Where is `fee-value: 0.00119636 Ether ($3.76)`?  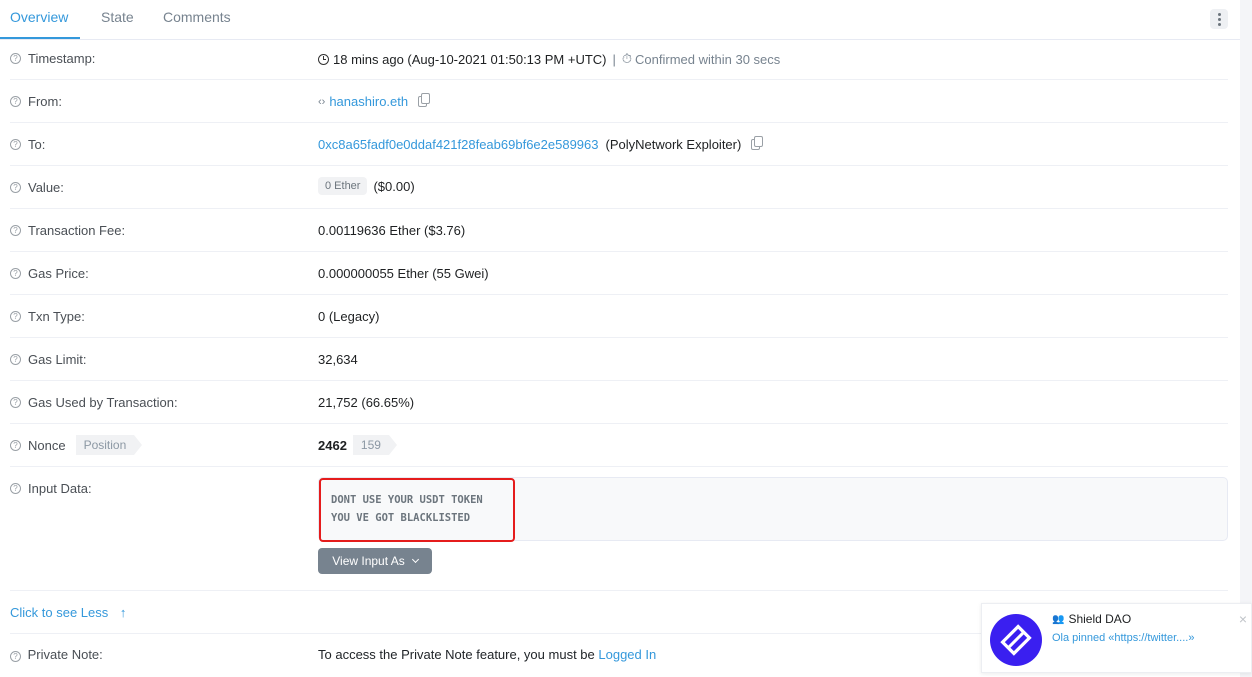
fee-value: 0.00119636 Ether ($3.76) is located at coordinates (392, 230).